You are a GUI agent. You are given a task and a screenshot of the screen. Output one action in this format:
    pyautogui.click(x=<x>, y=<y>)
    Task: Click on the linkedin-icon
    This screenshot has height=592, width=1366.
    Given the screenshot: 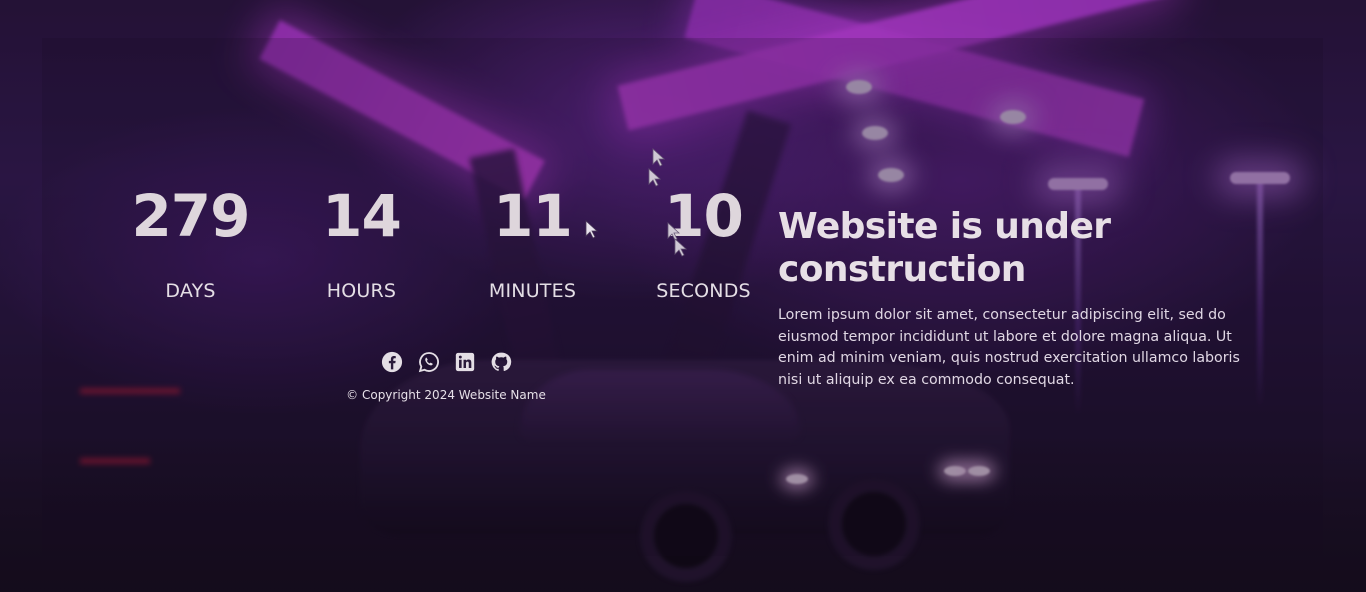 What is the action you would take?
    pyautogui.click(x=465, y=362)
    